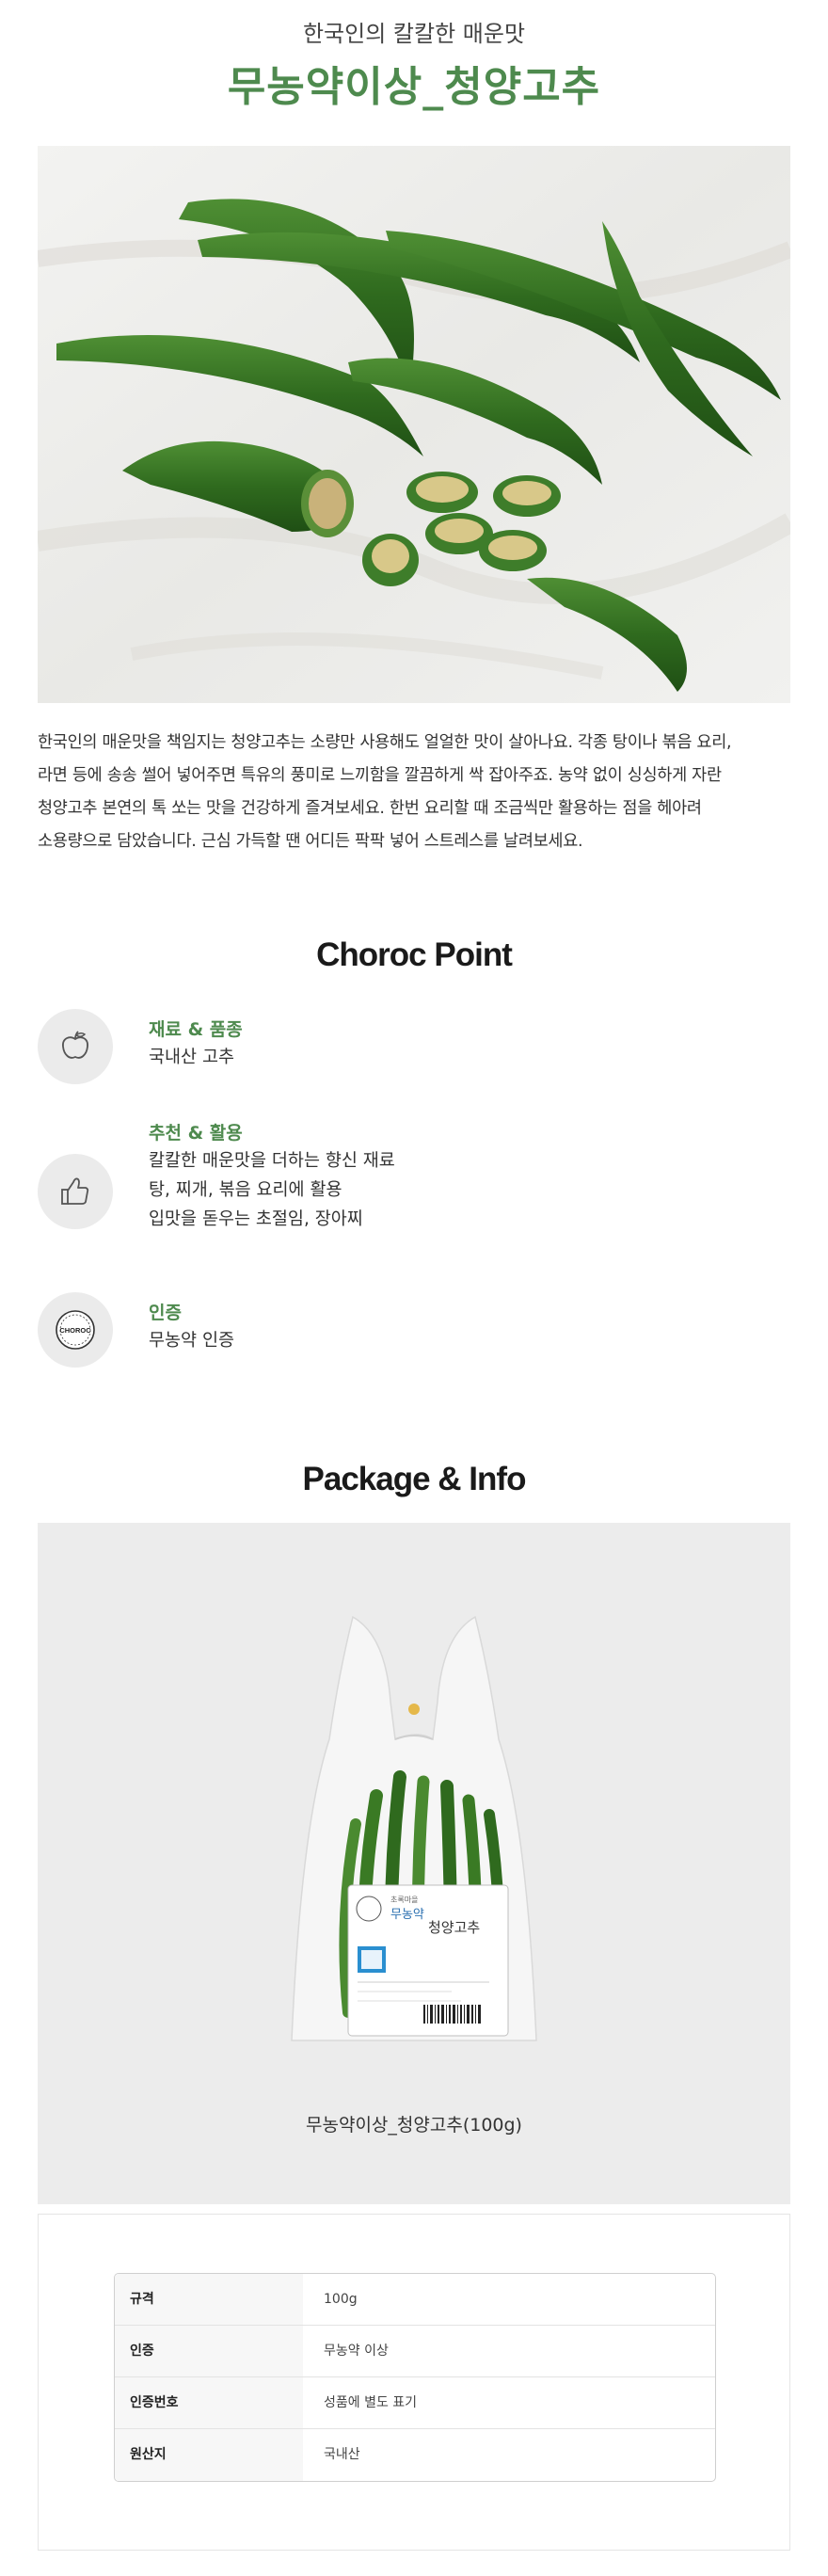 This screenshot has height=2576, width=828. I want to click on point-label: 재료 & 품종, so click(196, 1029).